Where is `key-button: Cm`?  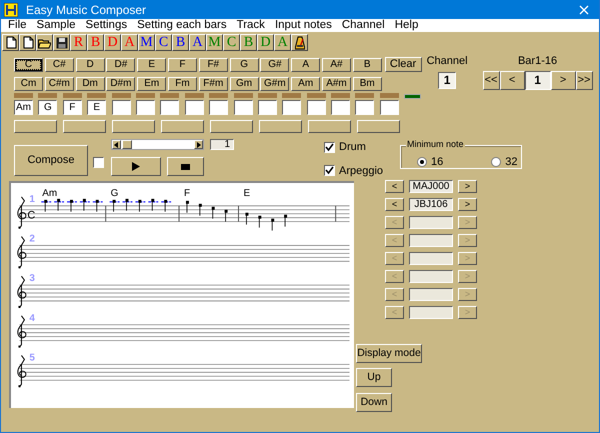 key-button: Cm is located at coordinates (28, 84).